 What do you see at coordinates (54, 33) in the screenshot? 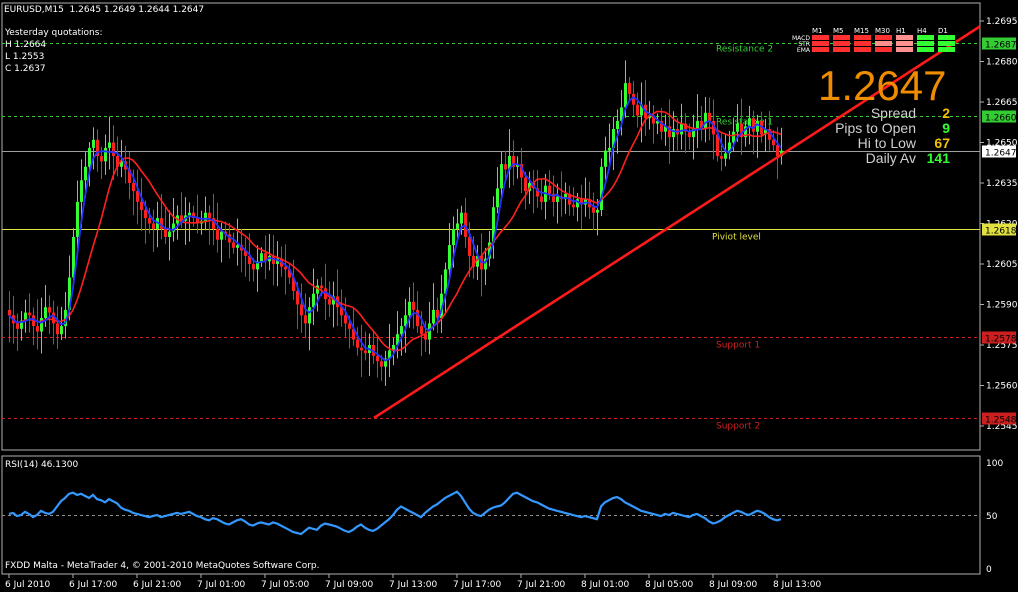
I see `yesterday-label: Yesterday quotations:` at bounding box center [54, 33].